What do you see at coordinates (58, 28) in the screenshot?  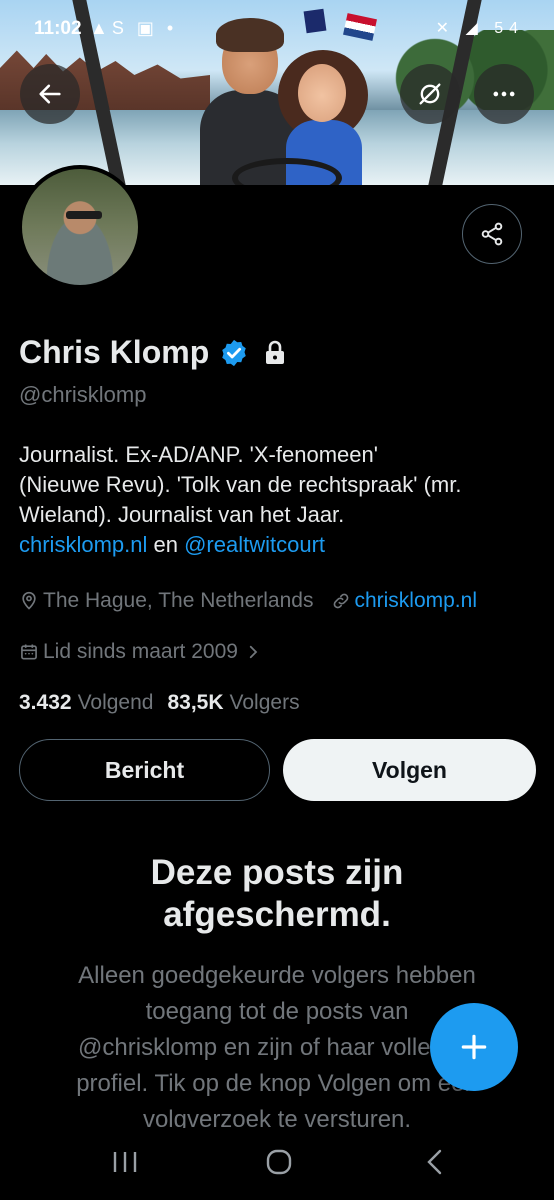 I see `status-time: 11:02` at bounding box center [58, 28].